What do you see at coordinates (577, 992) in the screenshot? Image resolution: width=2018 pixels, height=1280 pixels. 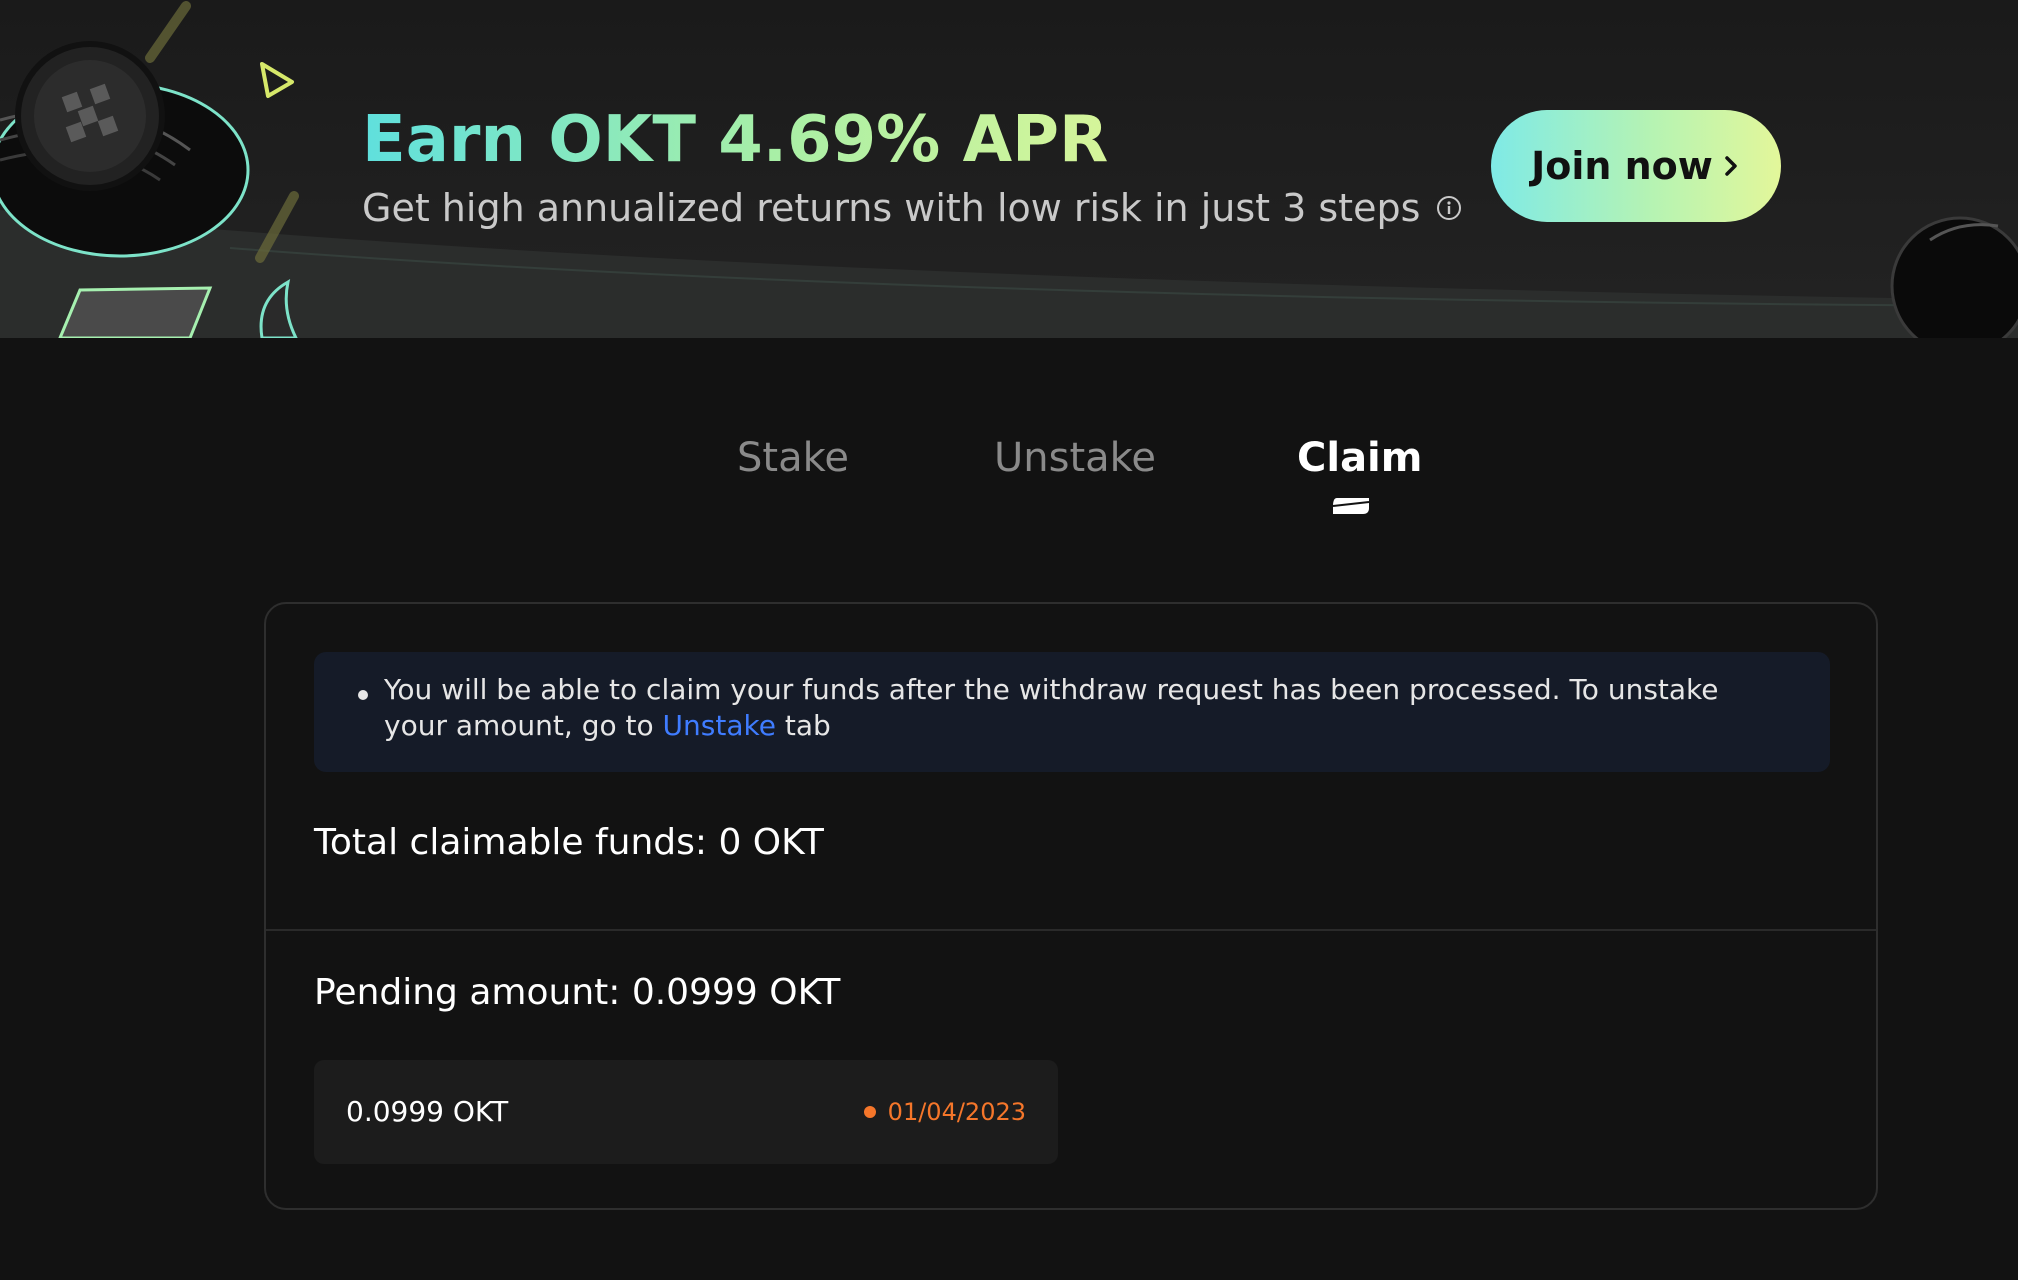 I see `pending-amount-label: Pending amount: 0.0999 OKT` at bounding box center [577, 992].